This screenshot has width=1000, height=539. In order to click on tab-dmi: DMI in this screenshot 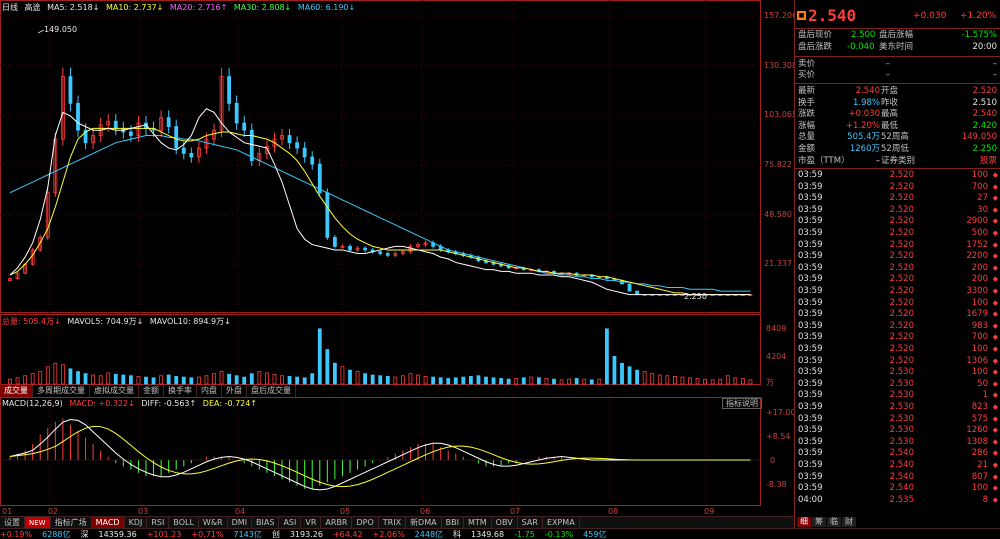, I will do `click(240, 522)`.